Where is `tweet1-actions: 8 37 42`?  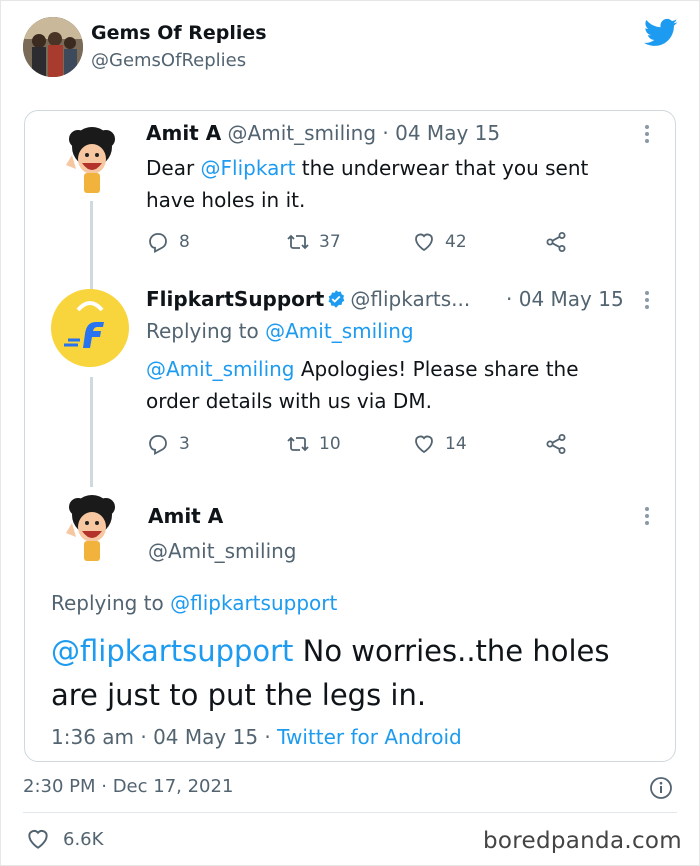 tweet1-actions: 8 37 42 is located at coordinates (366, 243).